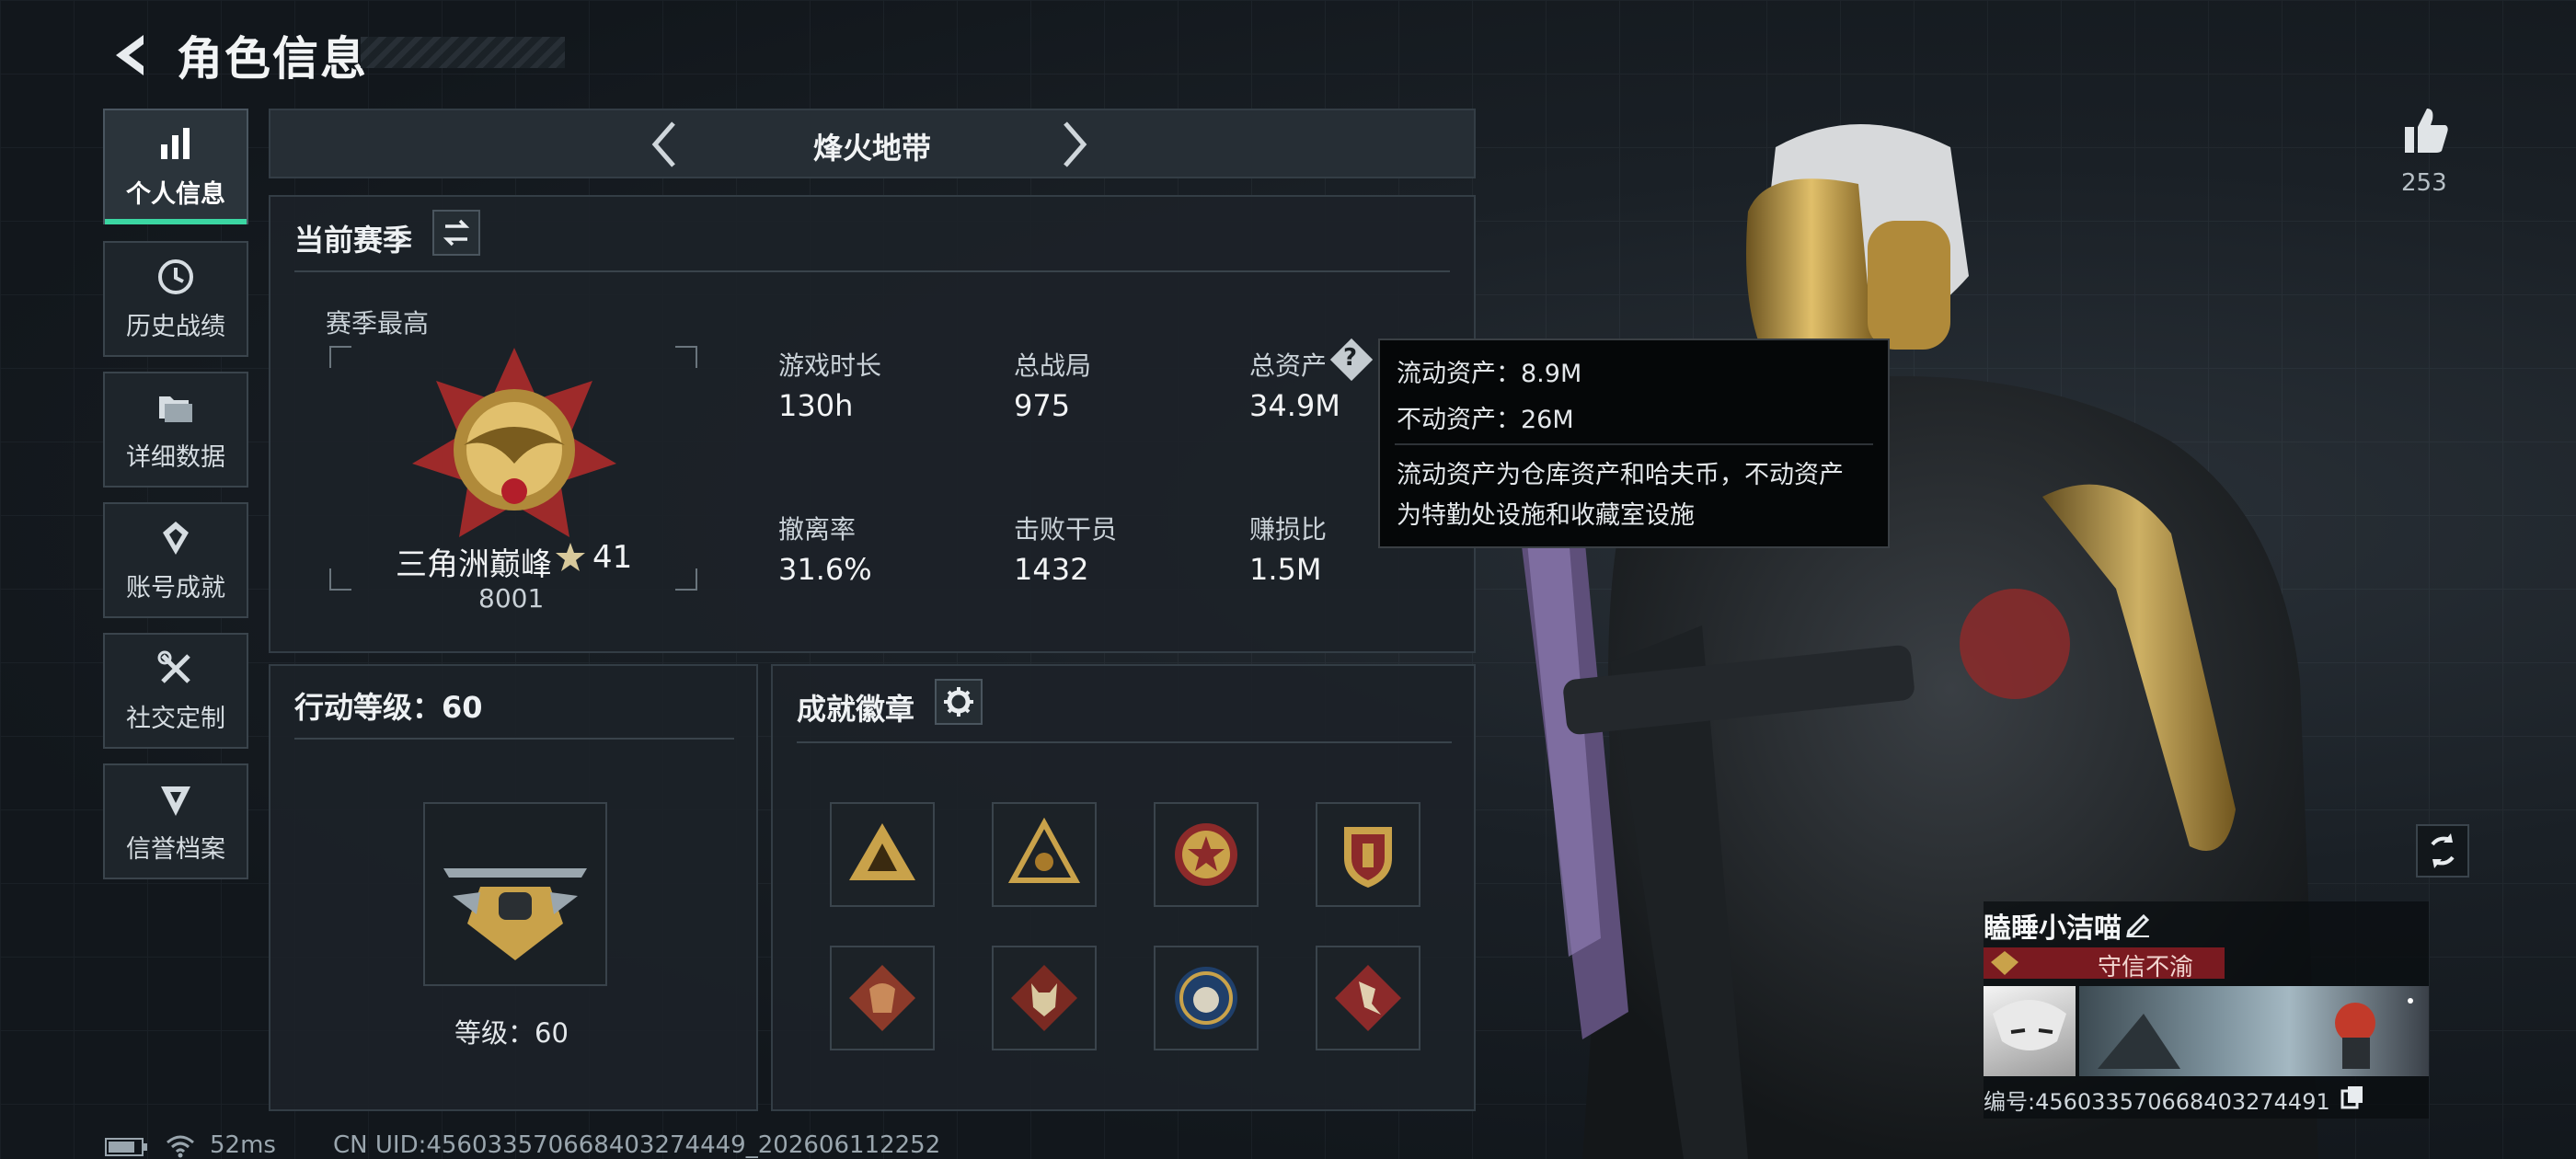  What do you see at coordinates (175, 299) in the screenshot?
I see `nav-history: 历史战绩` at bounding box center [175, 299].